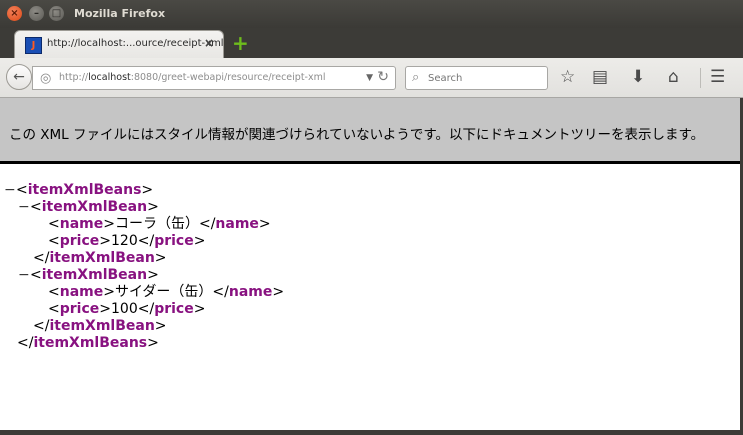 The height and width of the screenshot is (435, 743). I want to click on bookmark-star-icon: ☆, so click(567, 77).